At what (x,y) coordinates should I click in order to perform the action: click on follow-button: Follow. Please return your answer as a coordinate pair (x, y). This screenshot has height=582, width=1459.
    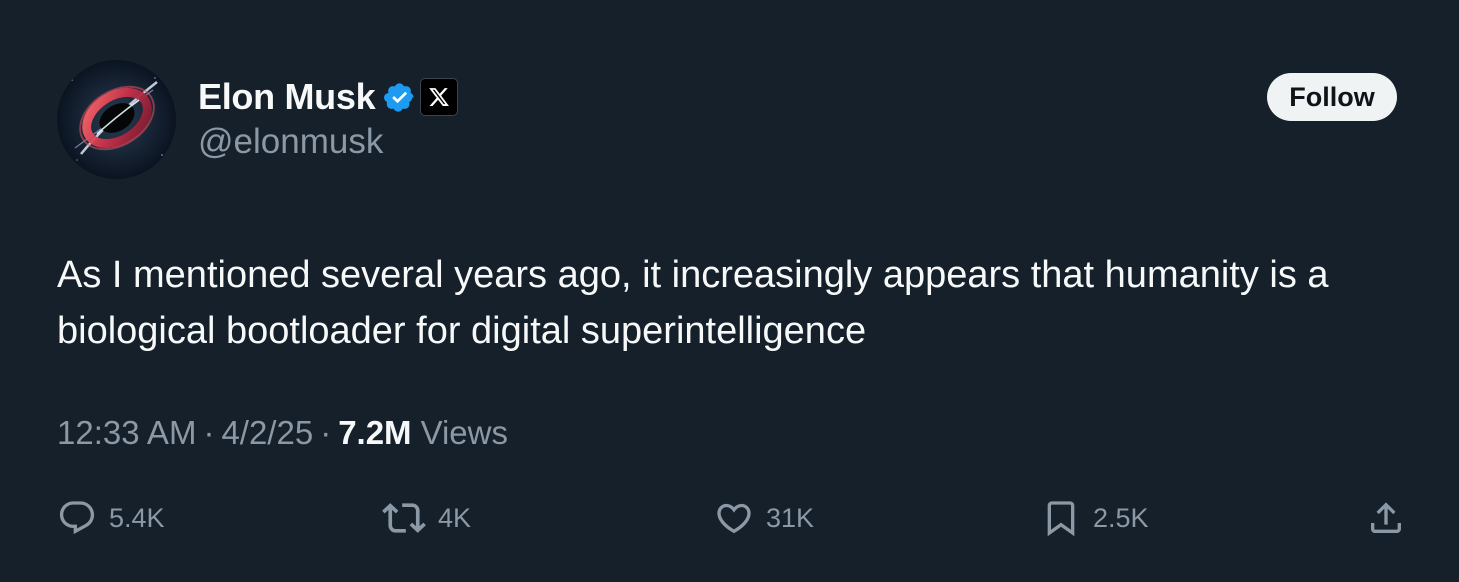
    Looking at the image, I should click on (1332, 97).